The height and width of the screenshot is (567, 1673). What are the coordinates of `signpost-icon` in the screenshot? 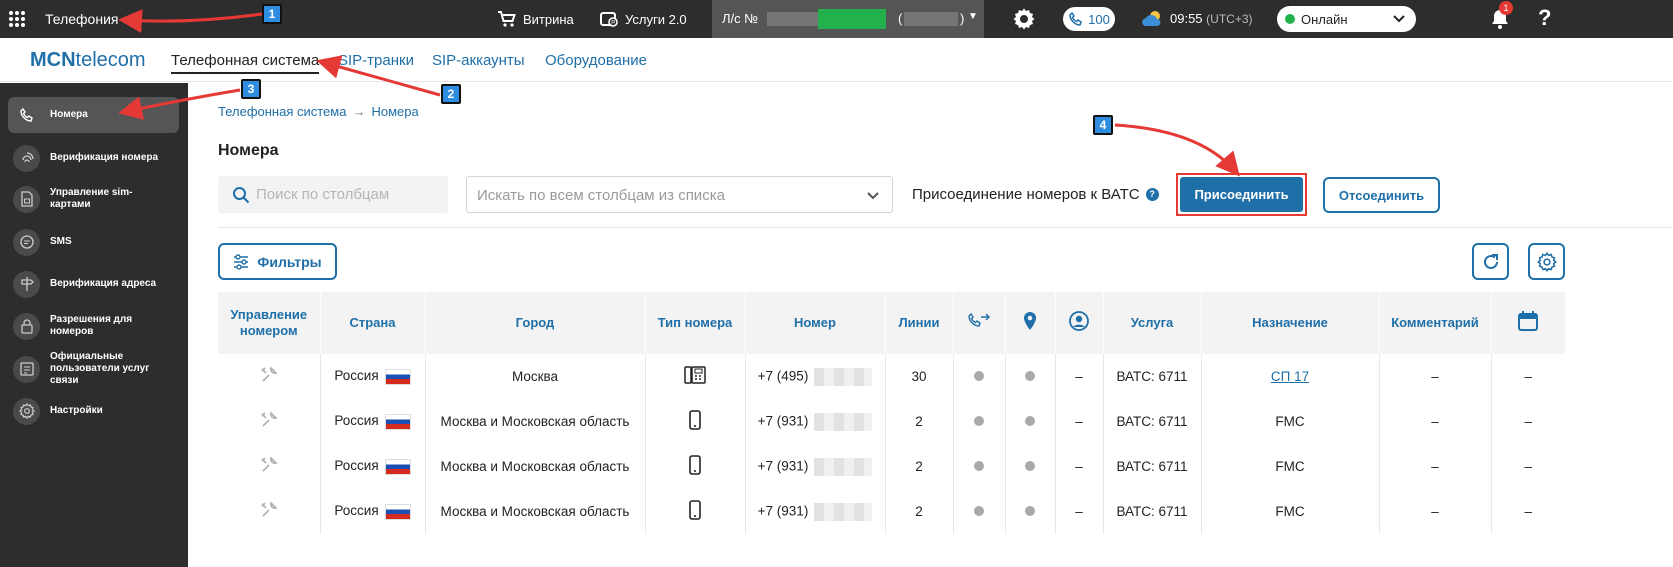 It's located at (26, 284).